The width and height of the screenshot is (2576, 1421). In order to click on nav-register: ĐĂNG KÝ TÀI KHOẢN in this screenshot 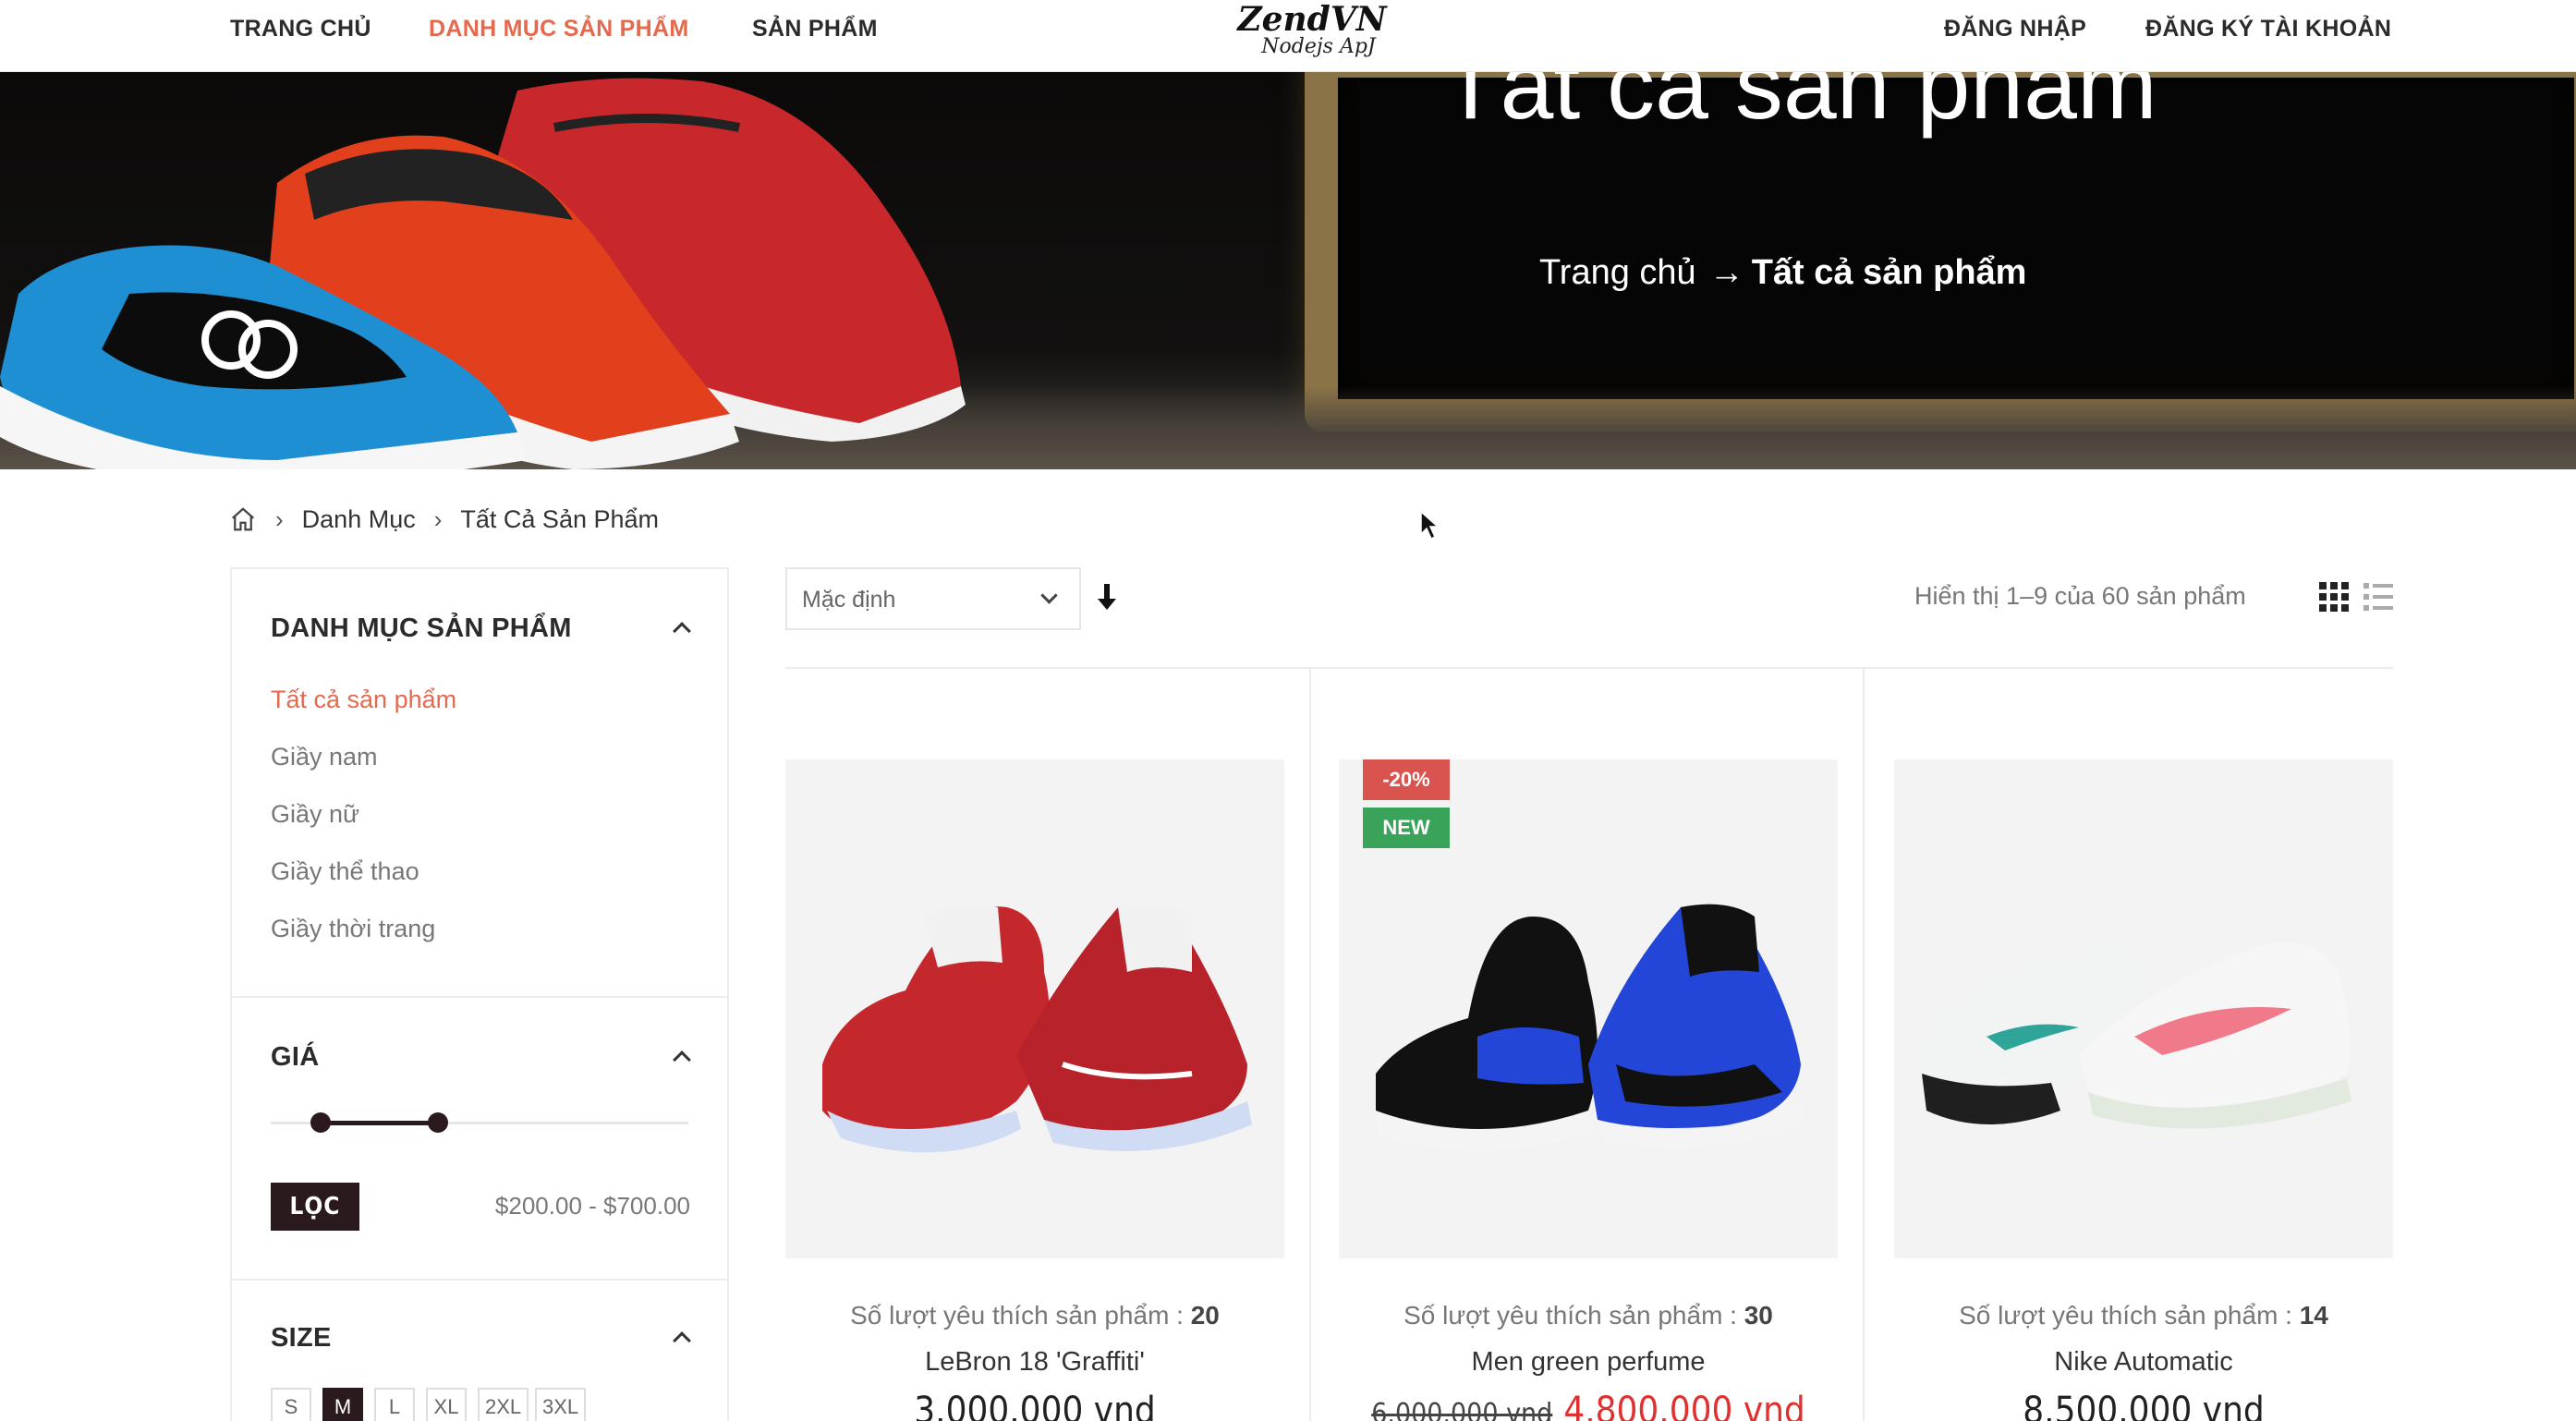, I will do `click(2268, 28)`.